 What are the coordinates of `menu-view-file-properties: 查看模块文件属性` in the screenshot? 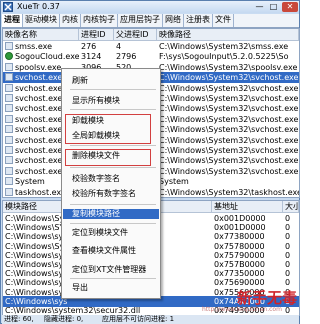 It's located at (104, 251).